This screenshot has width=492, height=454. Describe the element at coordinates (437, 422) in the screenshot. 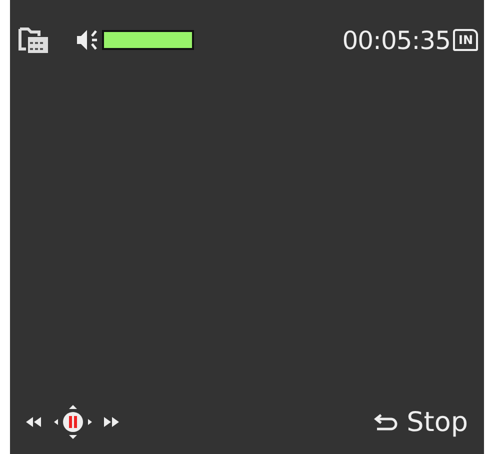

I see `stop-label: Stop` at that location.